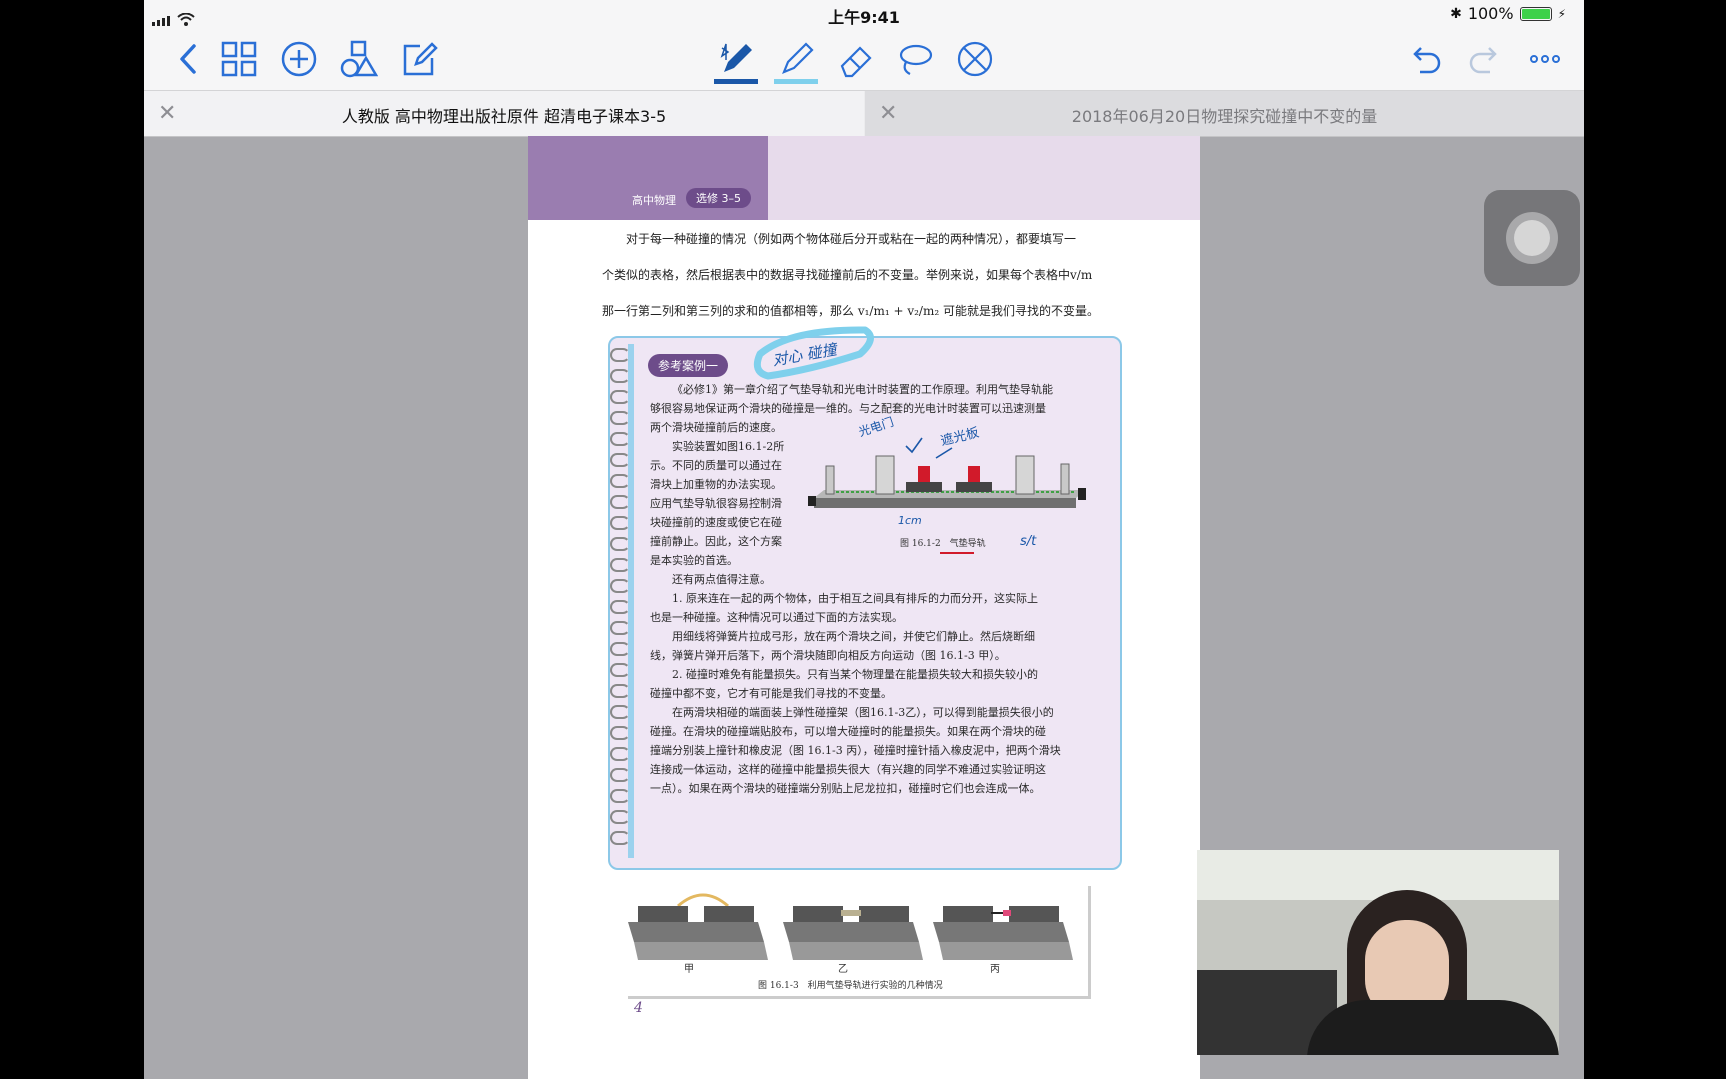  Describe the element at coordinates (654, 200) in the screenshot. I see `header-subject: 高中物理` at that location.